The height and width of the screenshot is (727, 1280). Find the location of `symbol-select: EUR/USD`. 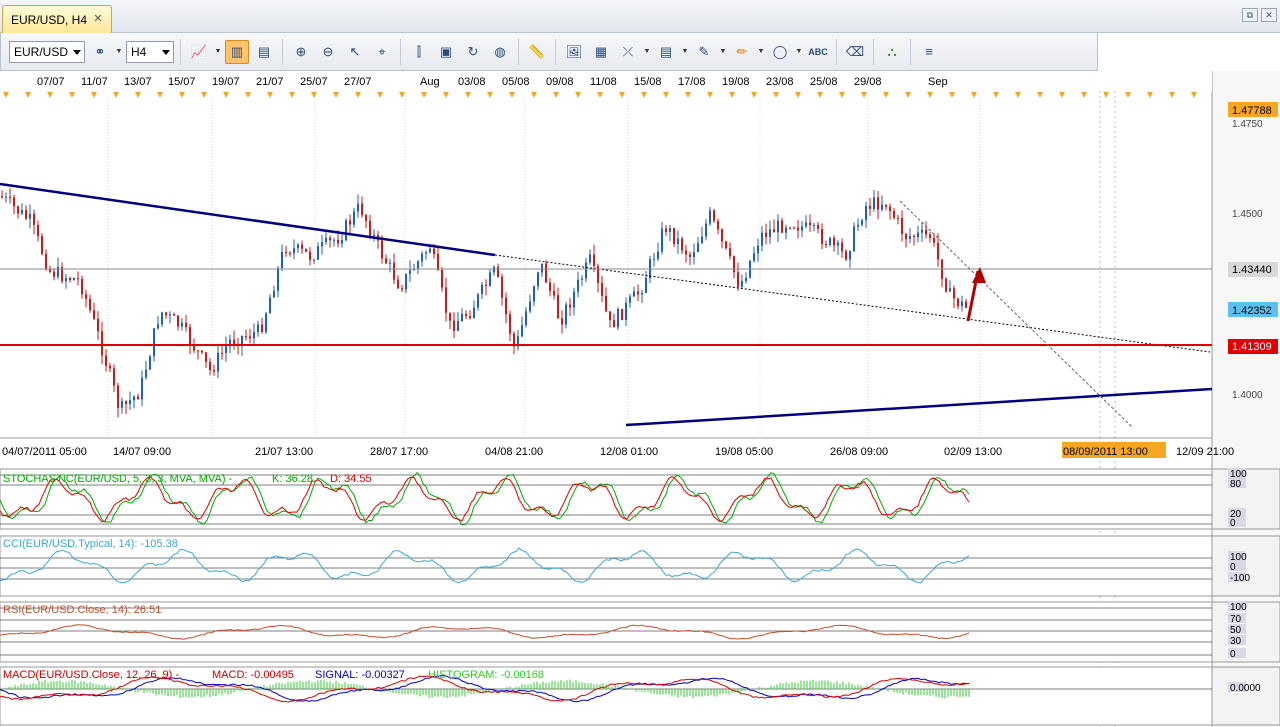

symbol-select: EUR/USD is located at coordinates (47, 51).